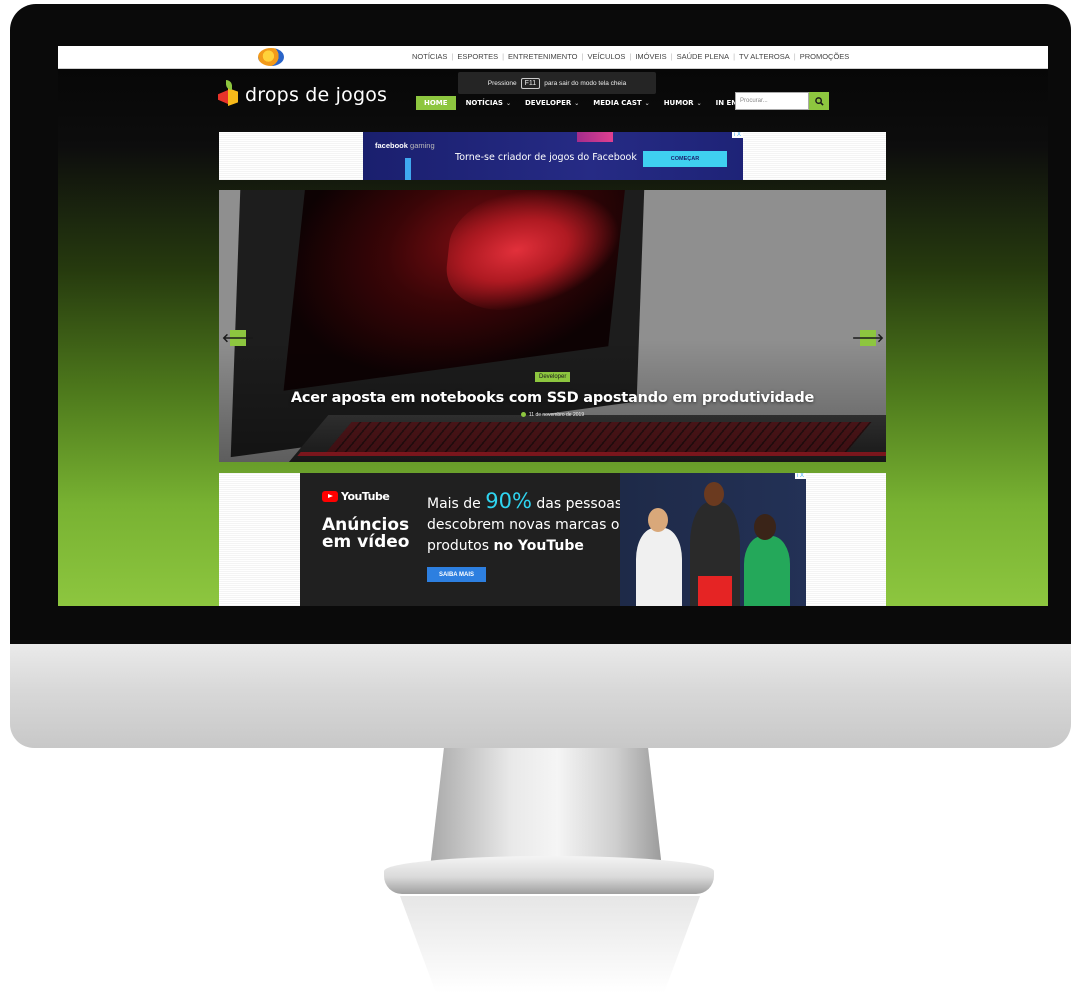  Describe the element at coordinates (508, 501) in the screenshot. I see `yt-copy-percent: 90%` at that location.